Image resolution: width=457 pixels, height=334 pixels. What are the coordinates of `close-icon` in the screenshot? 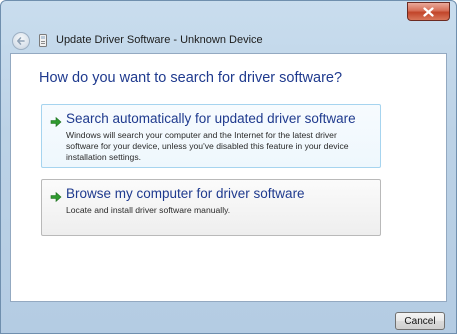 It's located at (428, 11).